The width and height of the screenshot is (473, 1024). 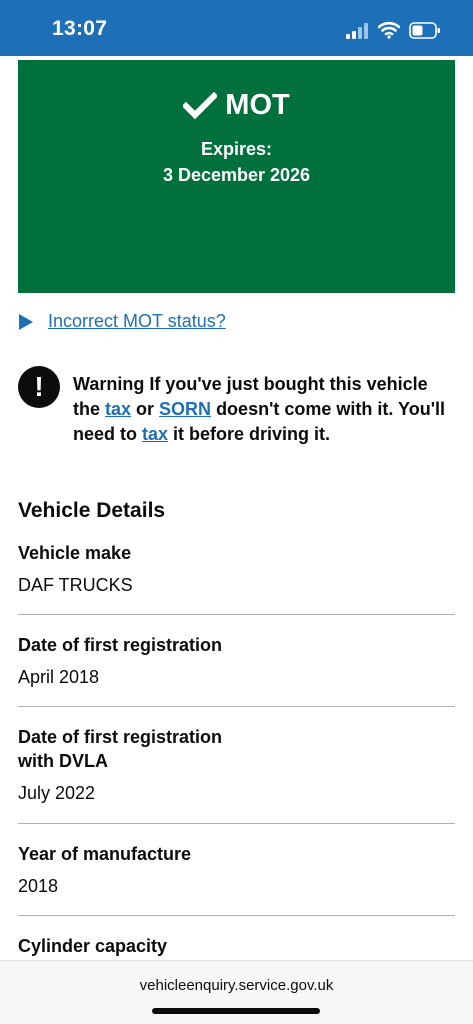 I want to click on detail-value: April 2018, so click(x=59, y=677).